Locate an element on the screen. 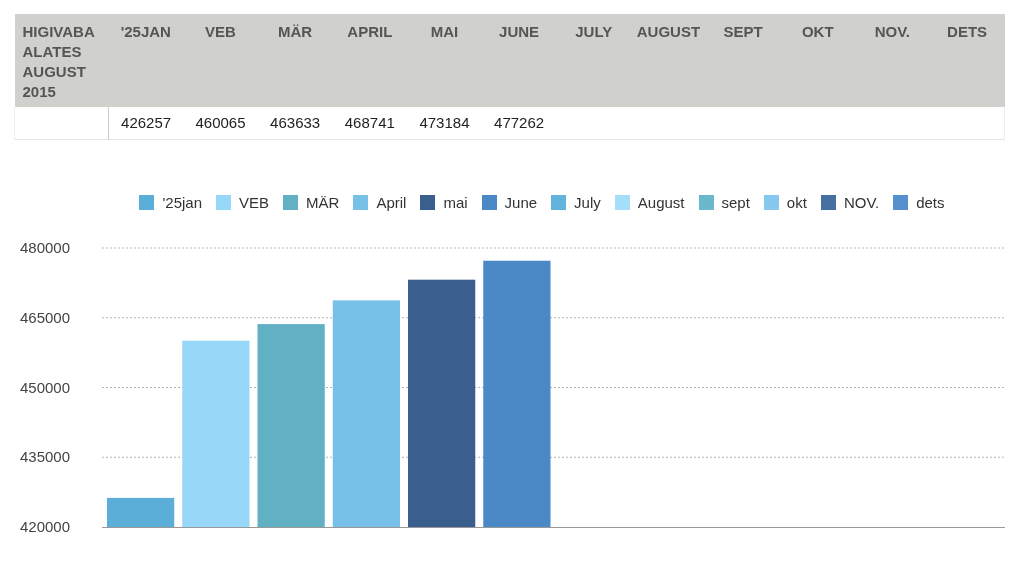 The height and width of the screenshot is (570, 1024). table-cell: 468741 is located at coordinates (370, 123).